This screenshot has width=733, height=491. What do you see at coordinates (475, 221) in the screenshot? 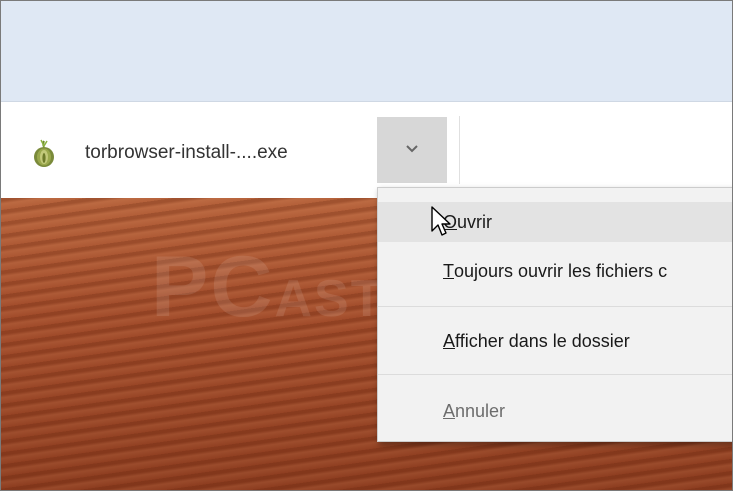
I see `menu-item-open-label: uvrir` at bounding box center [475, 221].